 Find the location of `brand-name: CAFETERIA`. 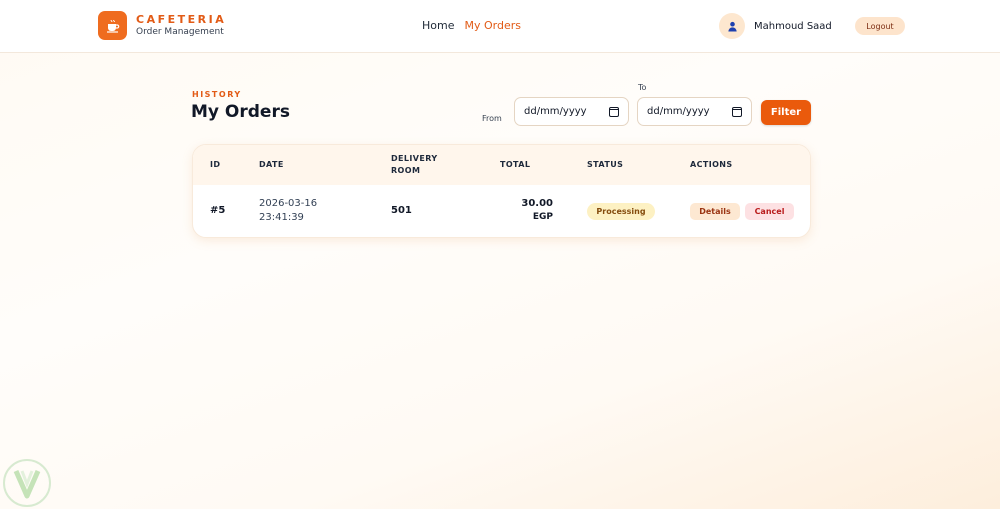

brand-name: CAFETERIA is located at coordinates (181, 19).